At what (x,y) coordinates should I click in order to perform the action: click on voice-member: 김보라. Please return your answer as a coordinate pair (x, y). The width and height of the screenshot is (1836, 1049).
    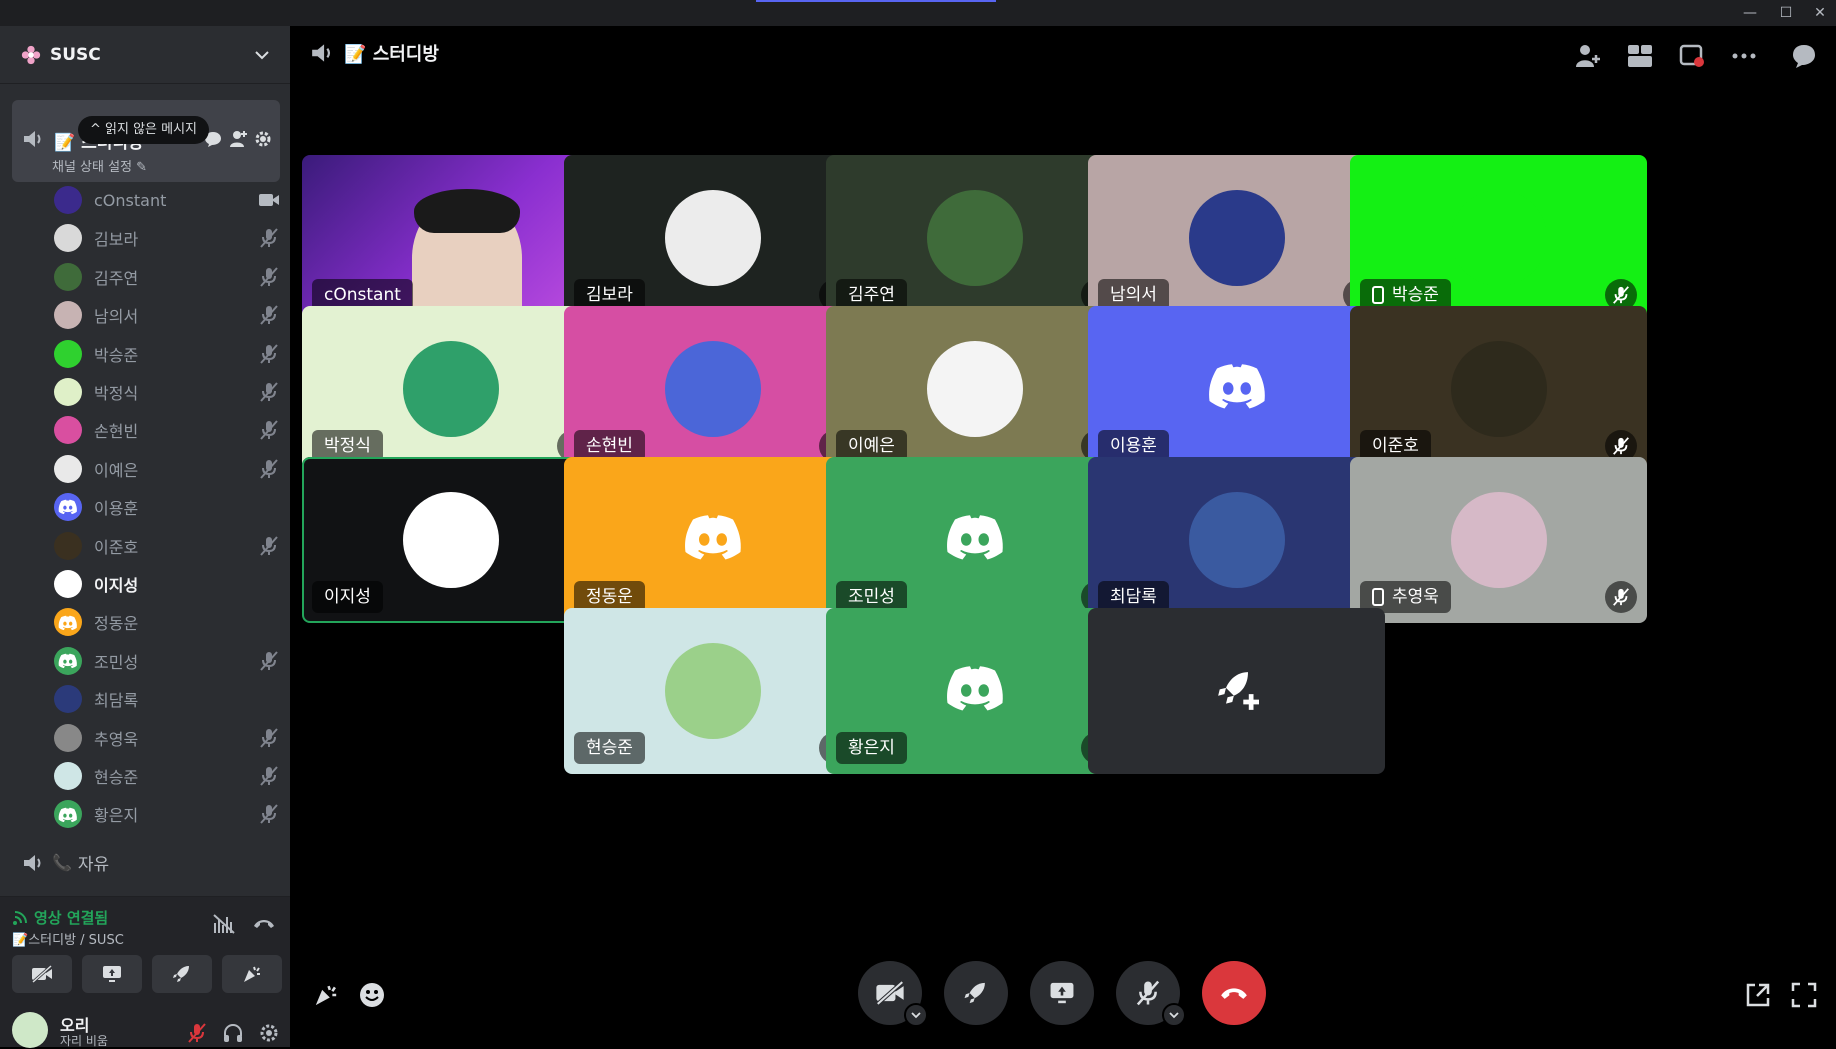
    Looking at the image, I should click on (167, 238).